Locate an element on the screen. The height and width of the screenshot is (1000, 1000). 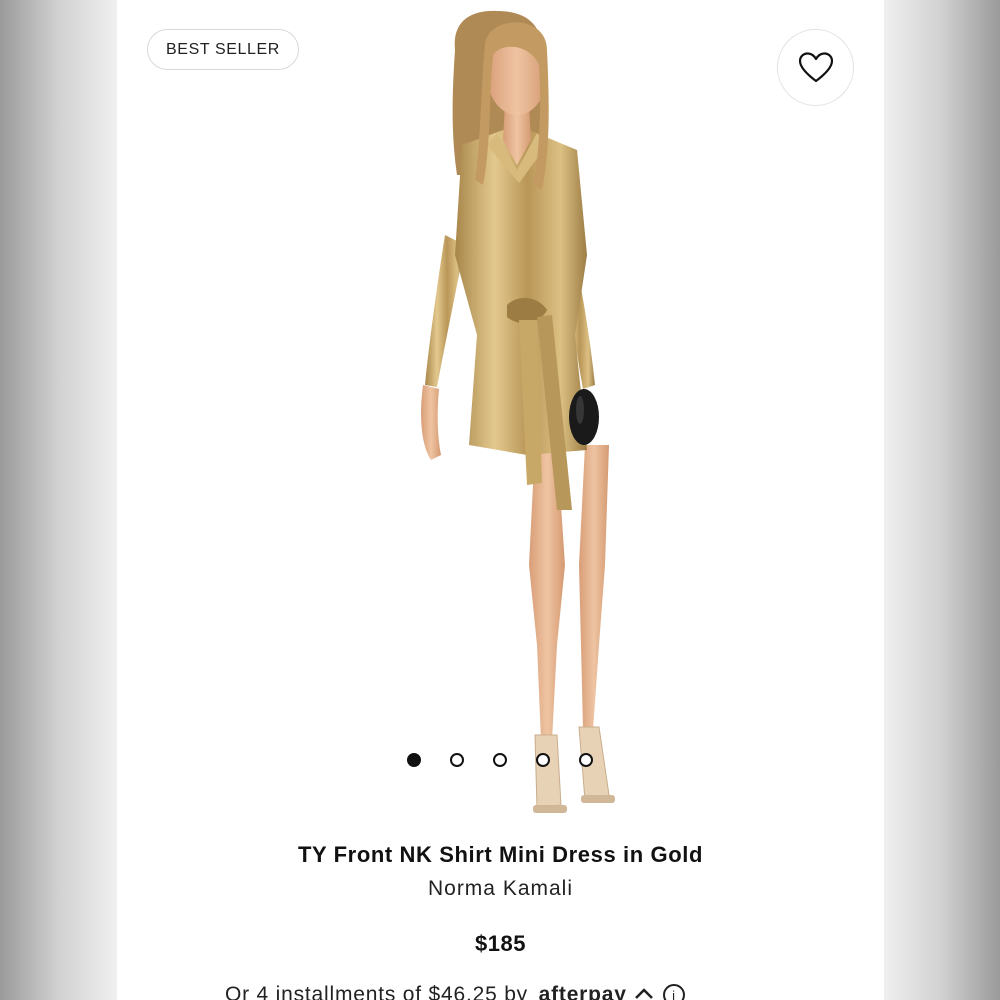
svg-text: i is located at coordinates (674, 994).